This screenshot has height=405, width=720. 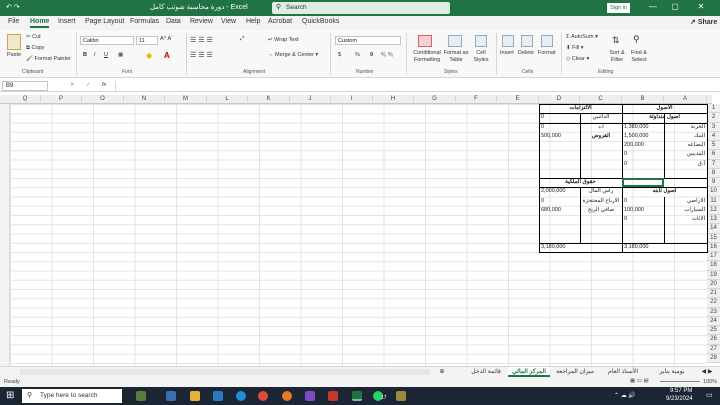 I want to click on cell-B1: الاصول, so click(x=664, y=108).